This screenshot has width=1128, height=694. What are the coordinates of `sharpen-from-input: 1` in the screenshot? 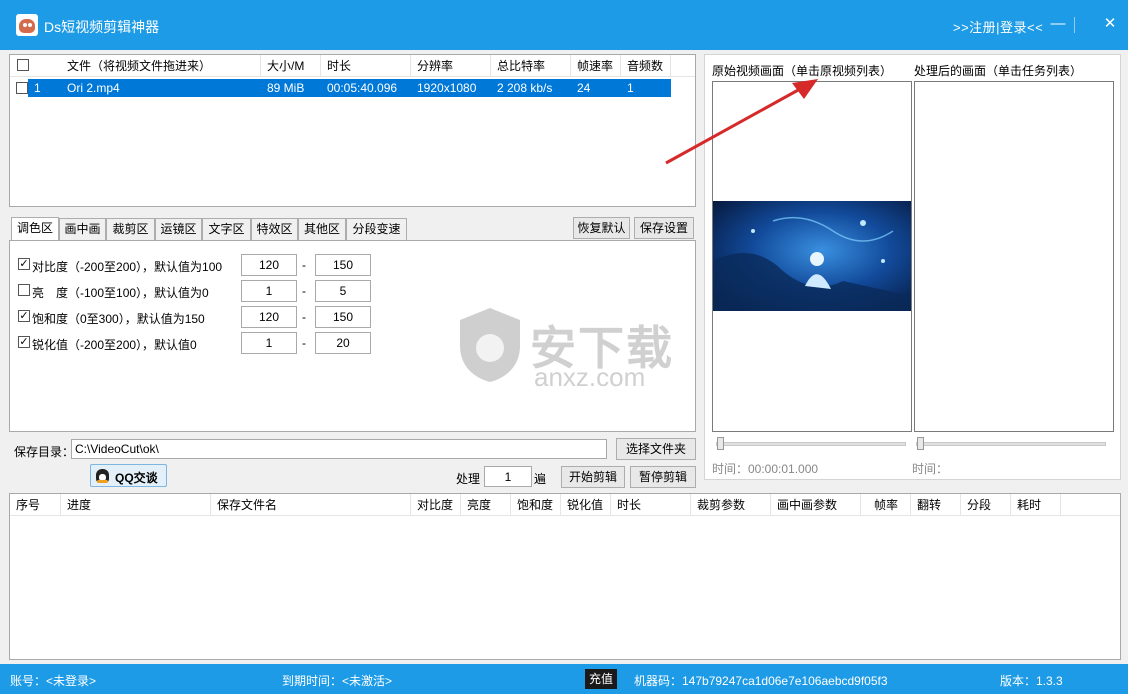 It's located at (269, 343).